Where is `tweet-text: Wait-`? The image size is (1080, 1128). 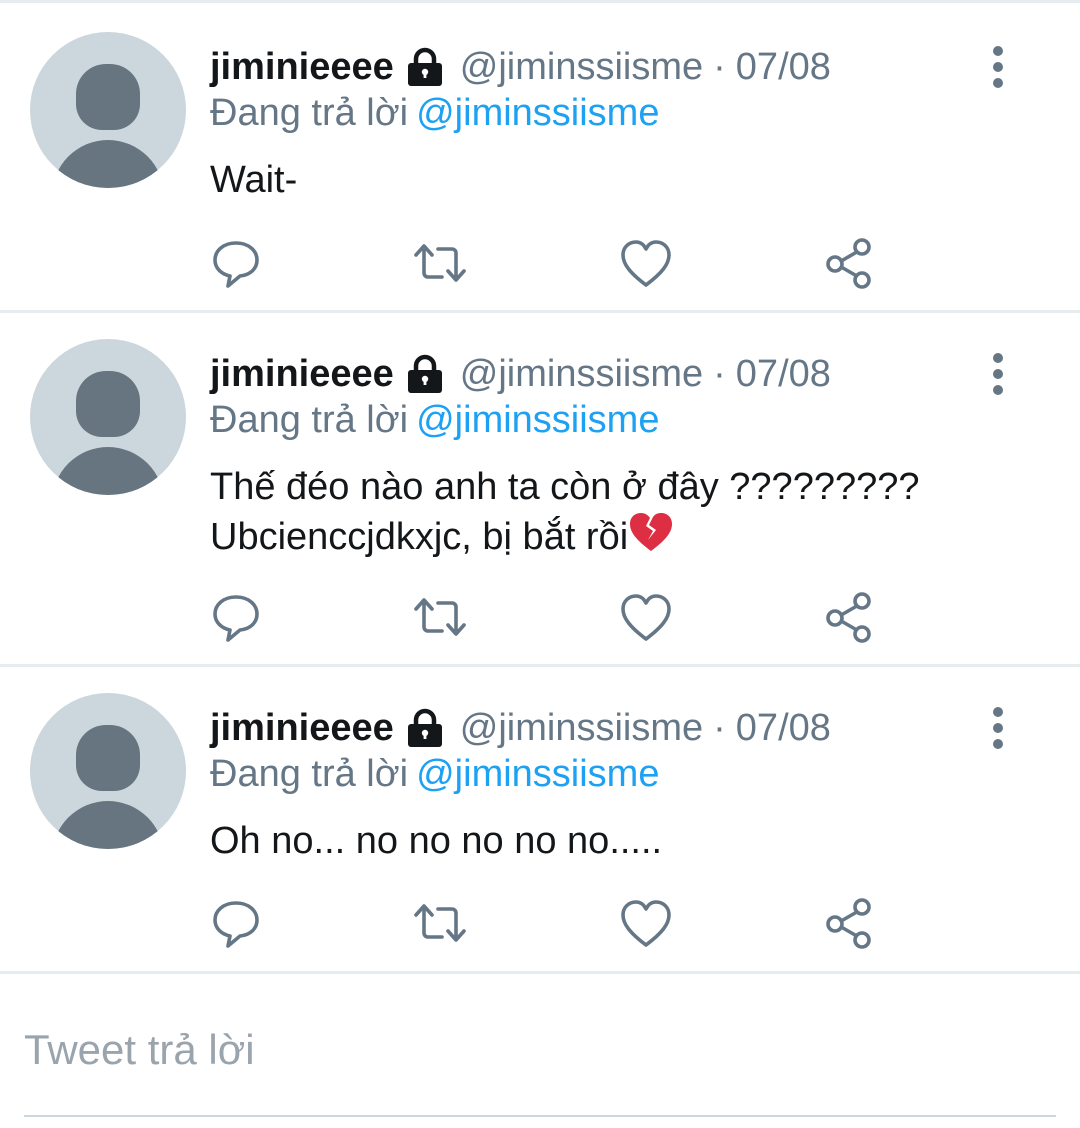 tweet-text: Wait- is located at coordinates (254, 180).